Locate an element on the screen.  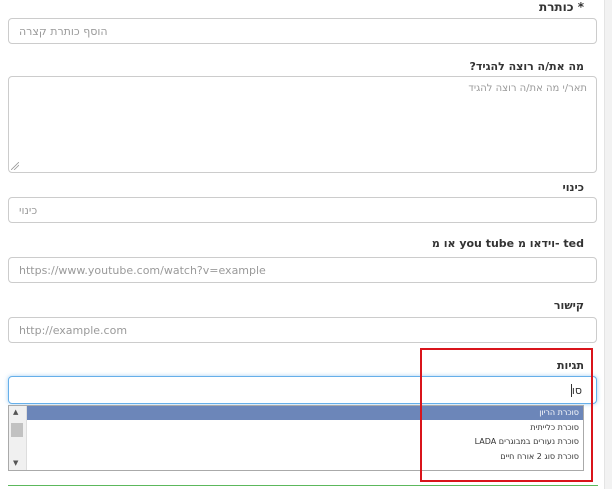
link-placeholder: http://example.com is located at coordinates (73, 330).